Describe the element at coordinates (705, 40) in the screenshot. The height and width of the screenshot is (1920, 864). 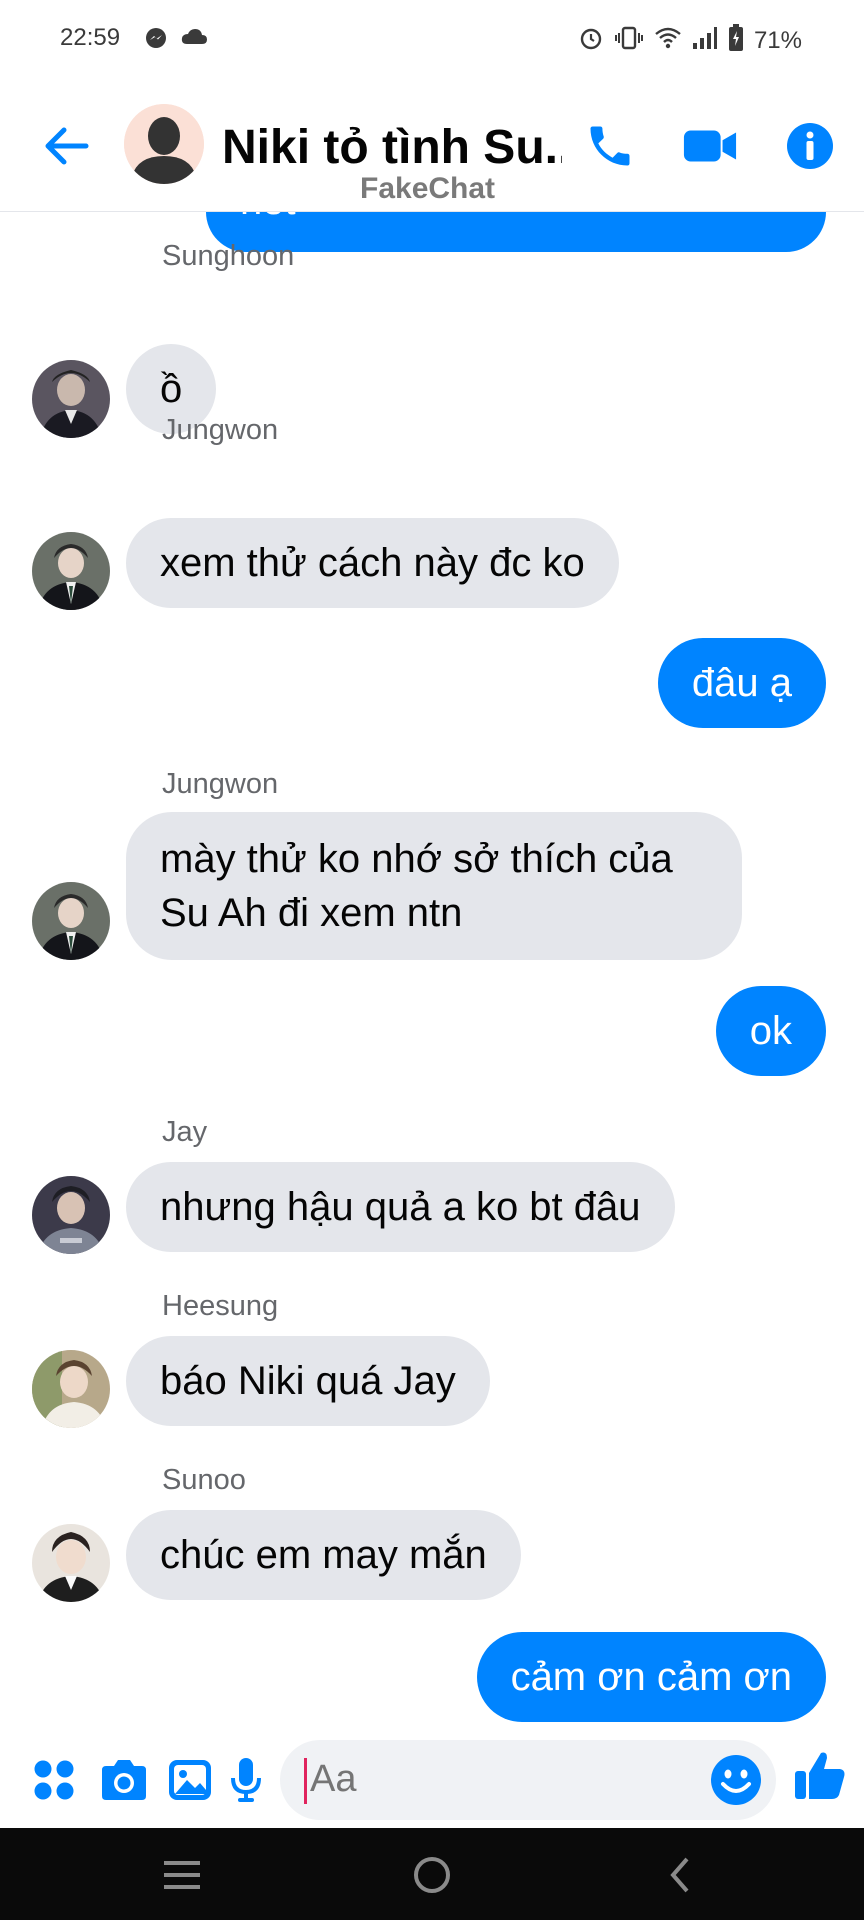
I see `signal-icon` at that location.